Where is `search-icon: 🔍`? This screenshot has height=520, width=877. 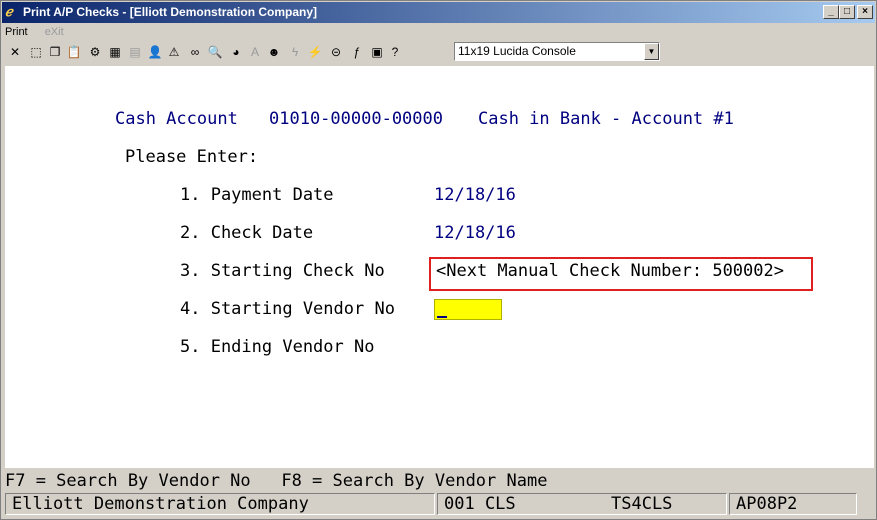
search-icon: 🔍 is located at coordinates (215, 52).